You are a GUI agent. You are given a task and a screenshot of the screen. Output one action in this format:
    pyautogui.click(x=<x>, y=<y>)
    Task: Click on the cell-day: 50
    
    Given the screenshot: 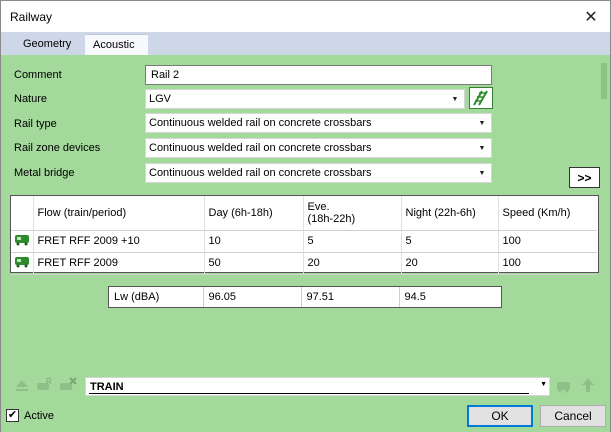 What is the action you would take?
    pyautogui.click(x=254, y=263)
    